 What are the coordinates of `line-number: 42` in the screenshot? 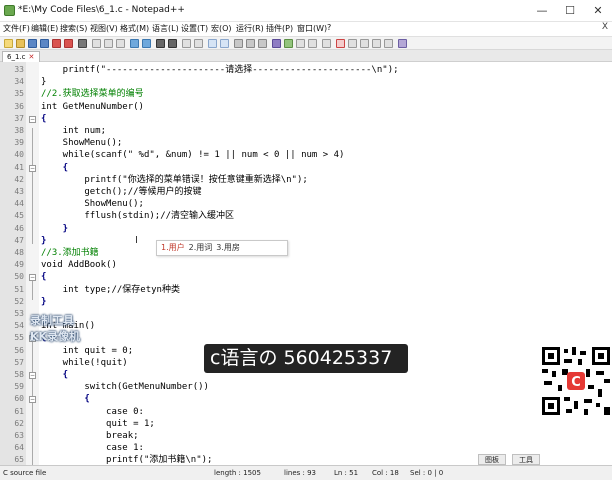 It's located at (19, 179).